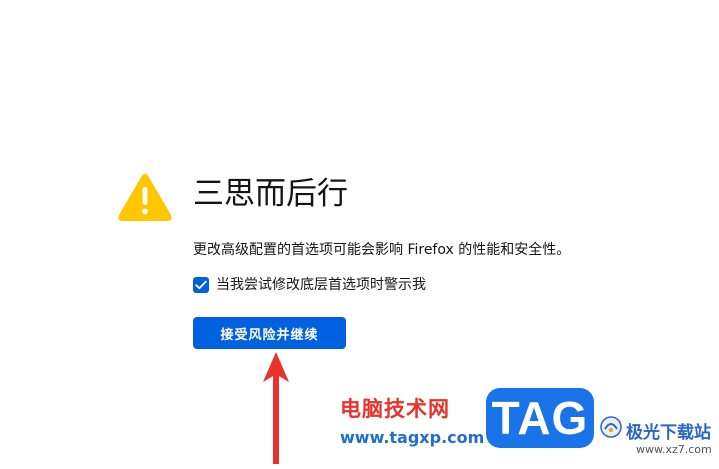  What do you see at coordinates (270, 194) in the screenshot?
I see `page-title: 三思而后行` at bounding box center [270, 194].